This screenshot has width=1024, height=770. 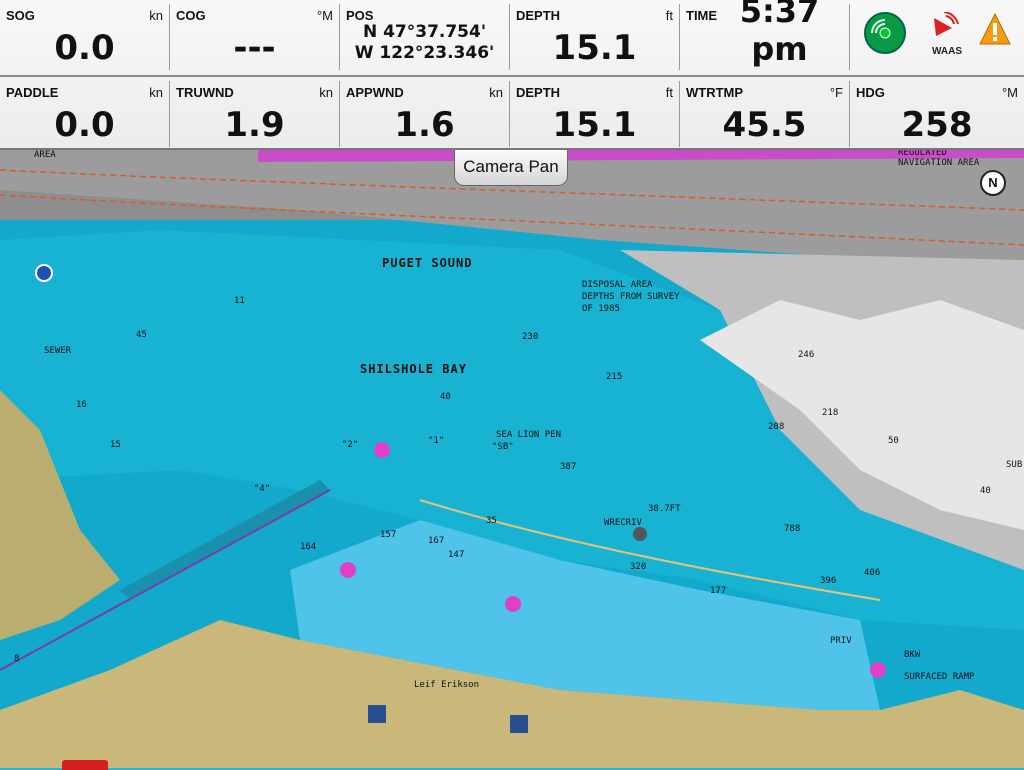 I want to click on sounding: 15, so click(x=115, y=445).